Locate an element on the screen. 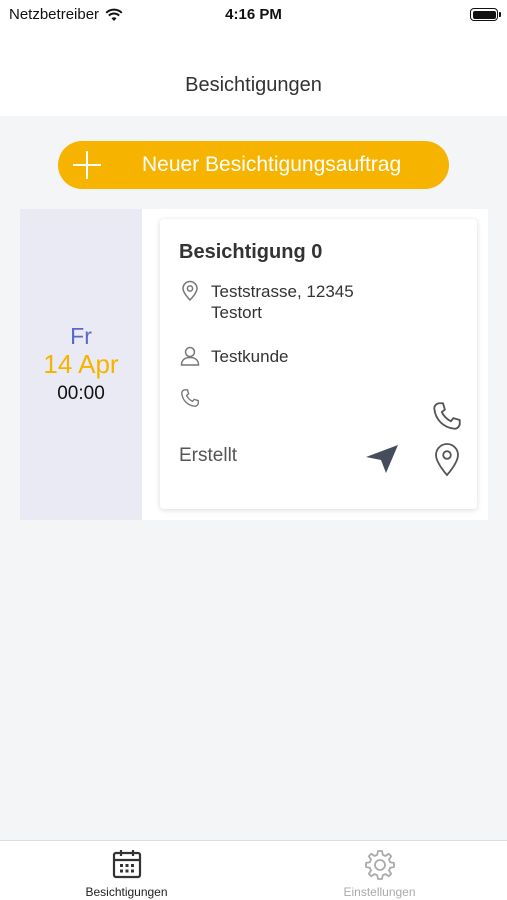 This screenshot has height=900, width=507. tab-einstellungen-label: Einstellungen is located at coordinates (379, 892).